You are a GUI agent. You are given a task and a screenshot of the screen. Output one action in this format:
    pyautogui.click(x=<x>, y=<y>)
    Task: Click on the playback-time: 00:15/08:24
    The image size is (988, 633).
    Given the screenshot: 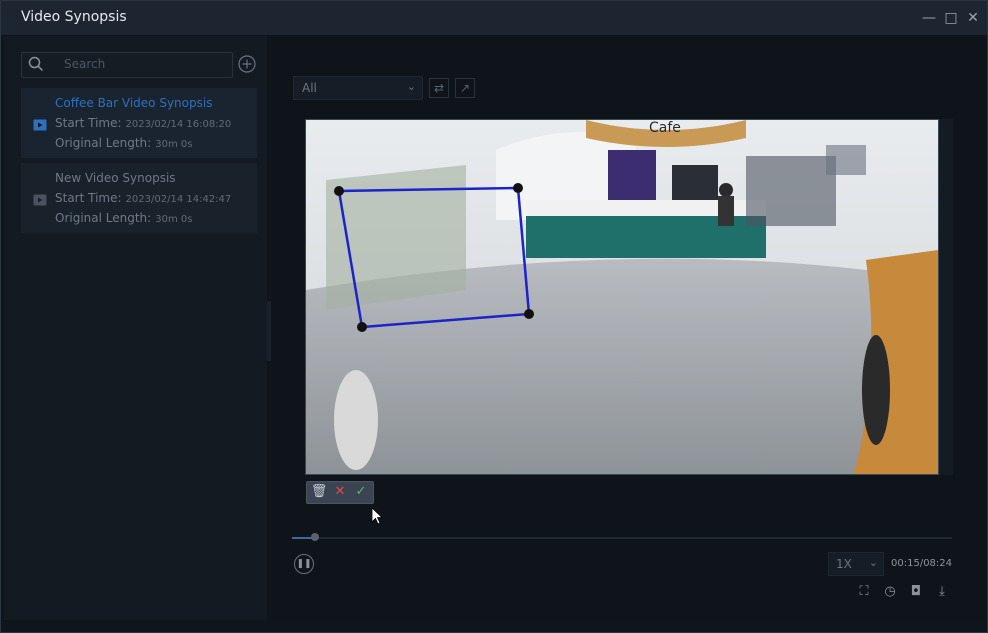 What is the action you would take?
    pyautogui.click(x=922, y=563)
    